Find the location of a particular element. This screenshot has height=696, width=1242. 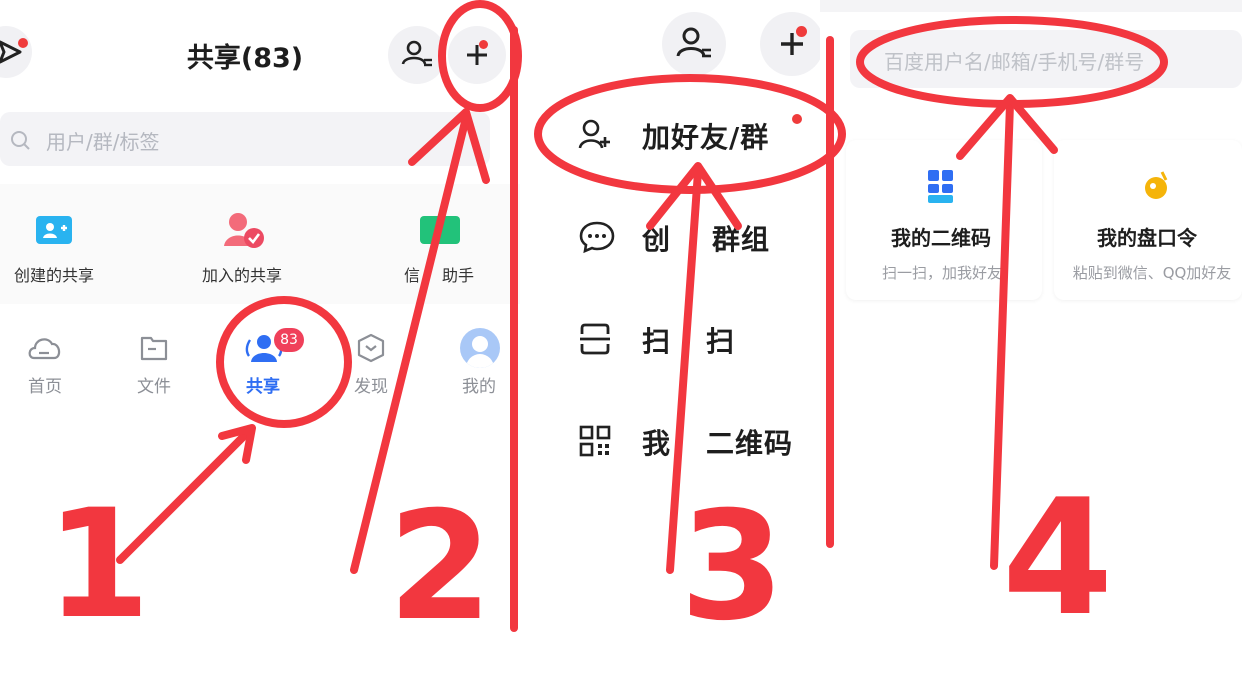

add-friend-icon is located at coordinates (594, 134).